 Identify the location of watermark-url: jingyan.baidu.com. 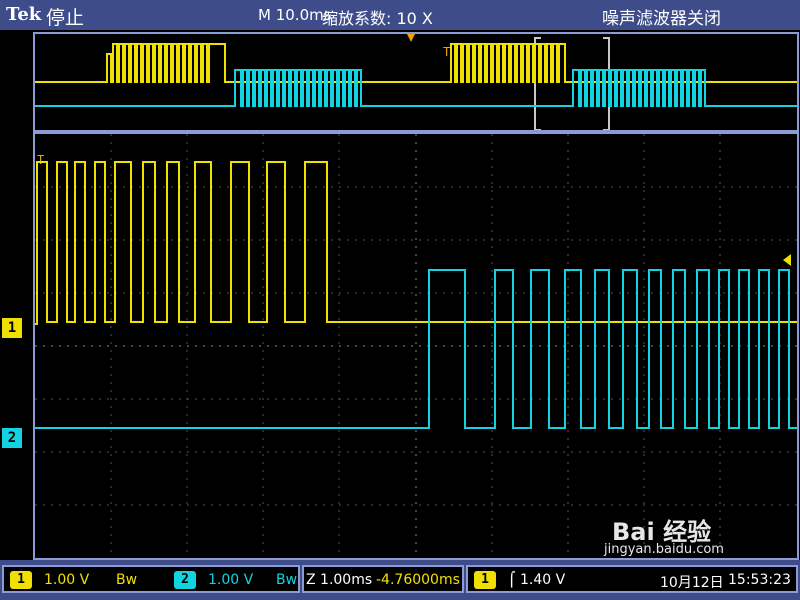
(664, 549).